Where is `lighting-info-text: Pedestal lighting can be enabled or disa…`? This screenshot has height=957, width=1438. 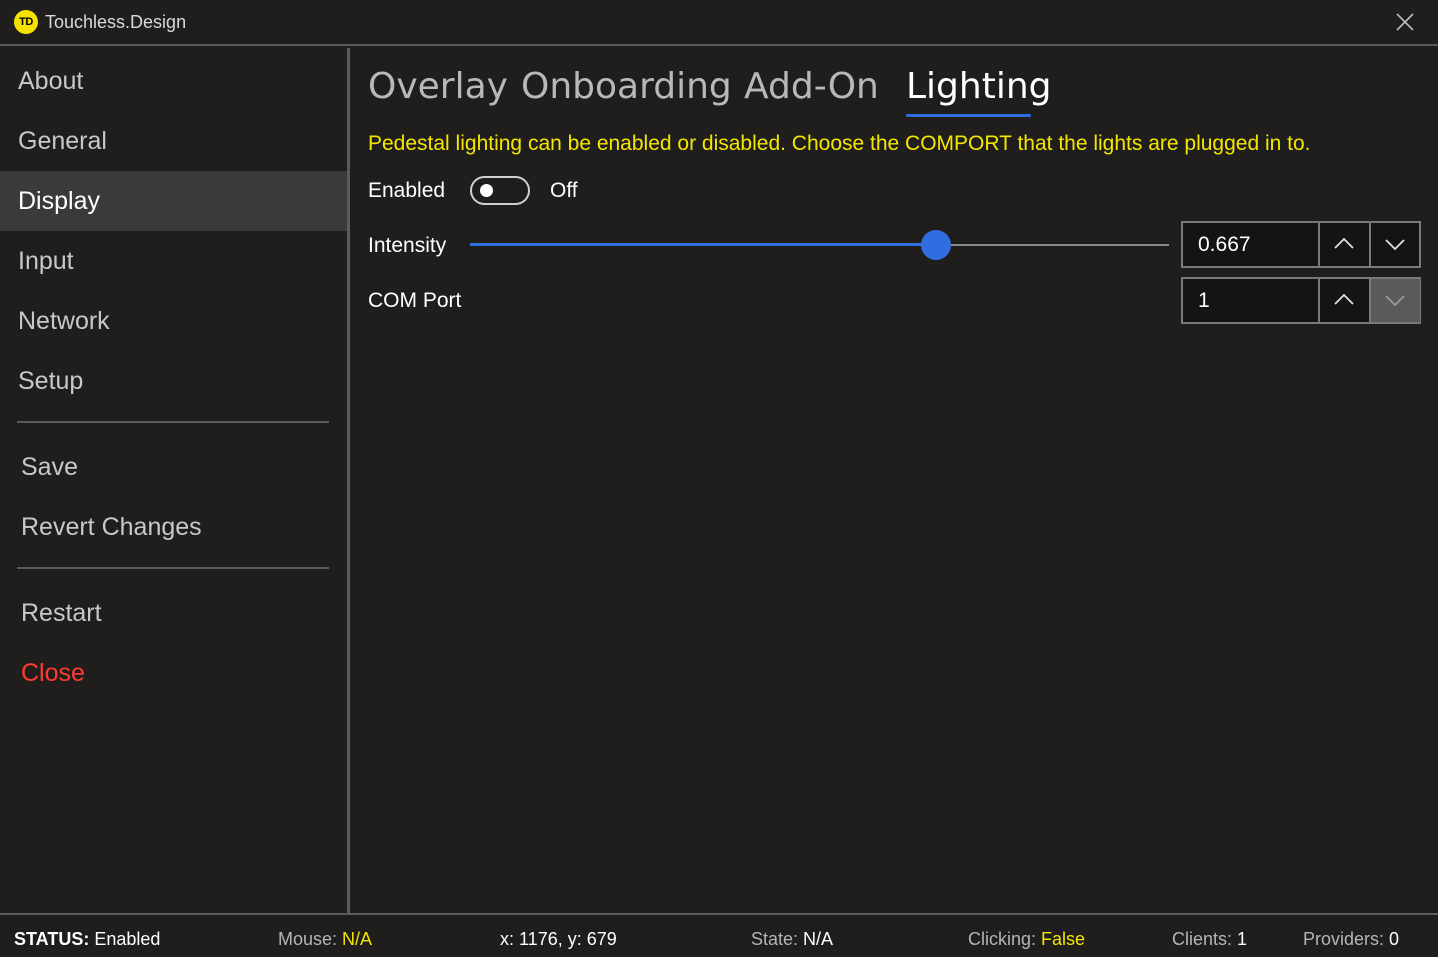
lighting-info-text: Pedestal lighting can be enabled or disa… is located at coordinates (839, 143).